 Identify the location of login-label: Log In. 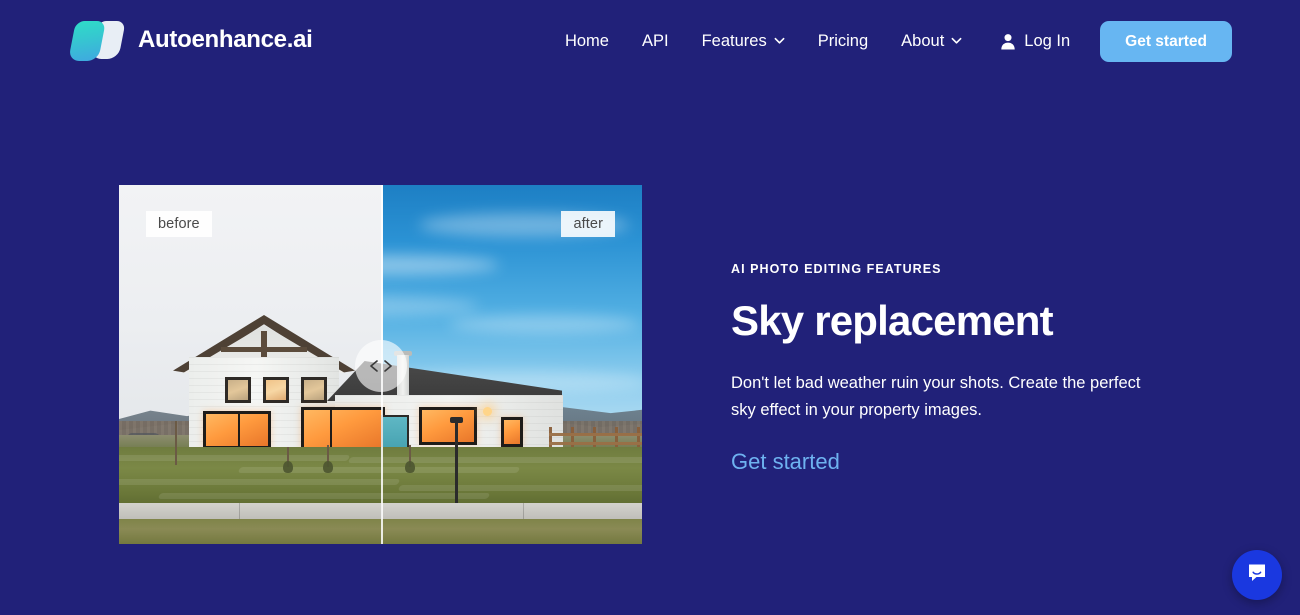
(1047, 40).